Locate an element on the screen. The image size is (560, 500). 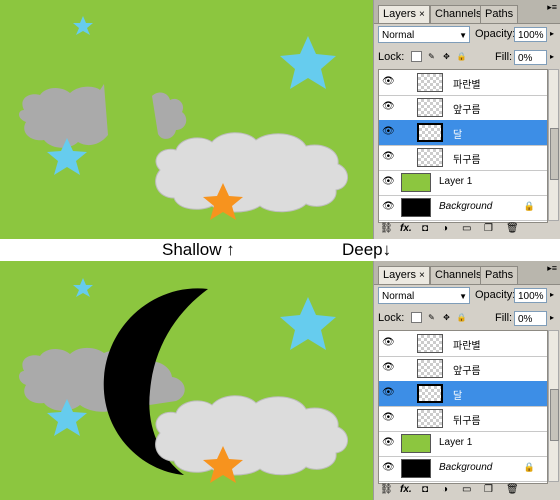
shallow-label: Shallow ↑ is located at coordinates (198, 249).